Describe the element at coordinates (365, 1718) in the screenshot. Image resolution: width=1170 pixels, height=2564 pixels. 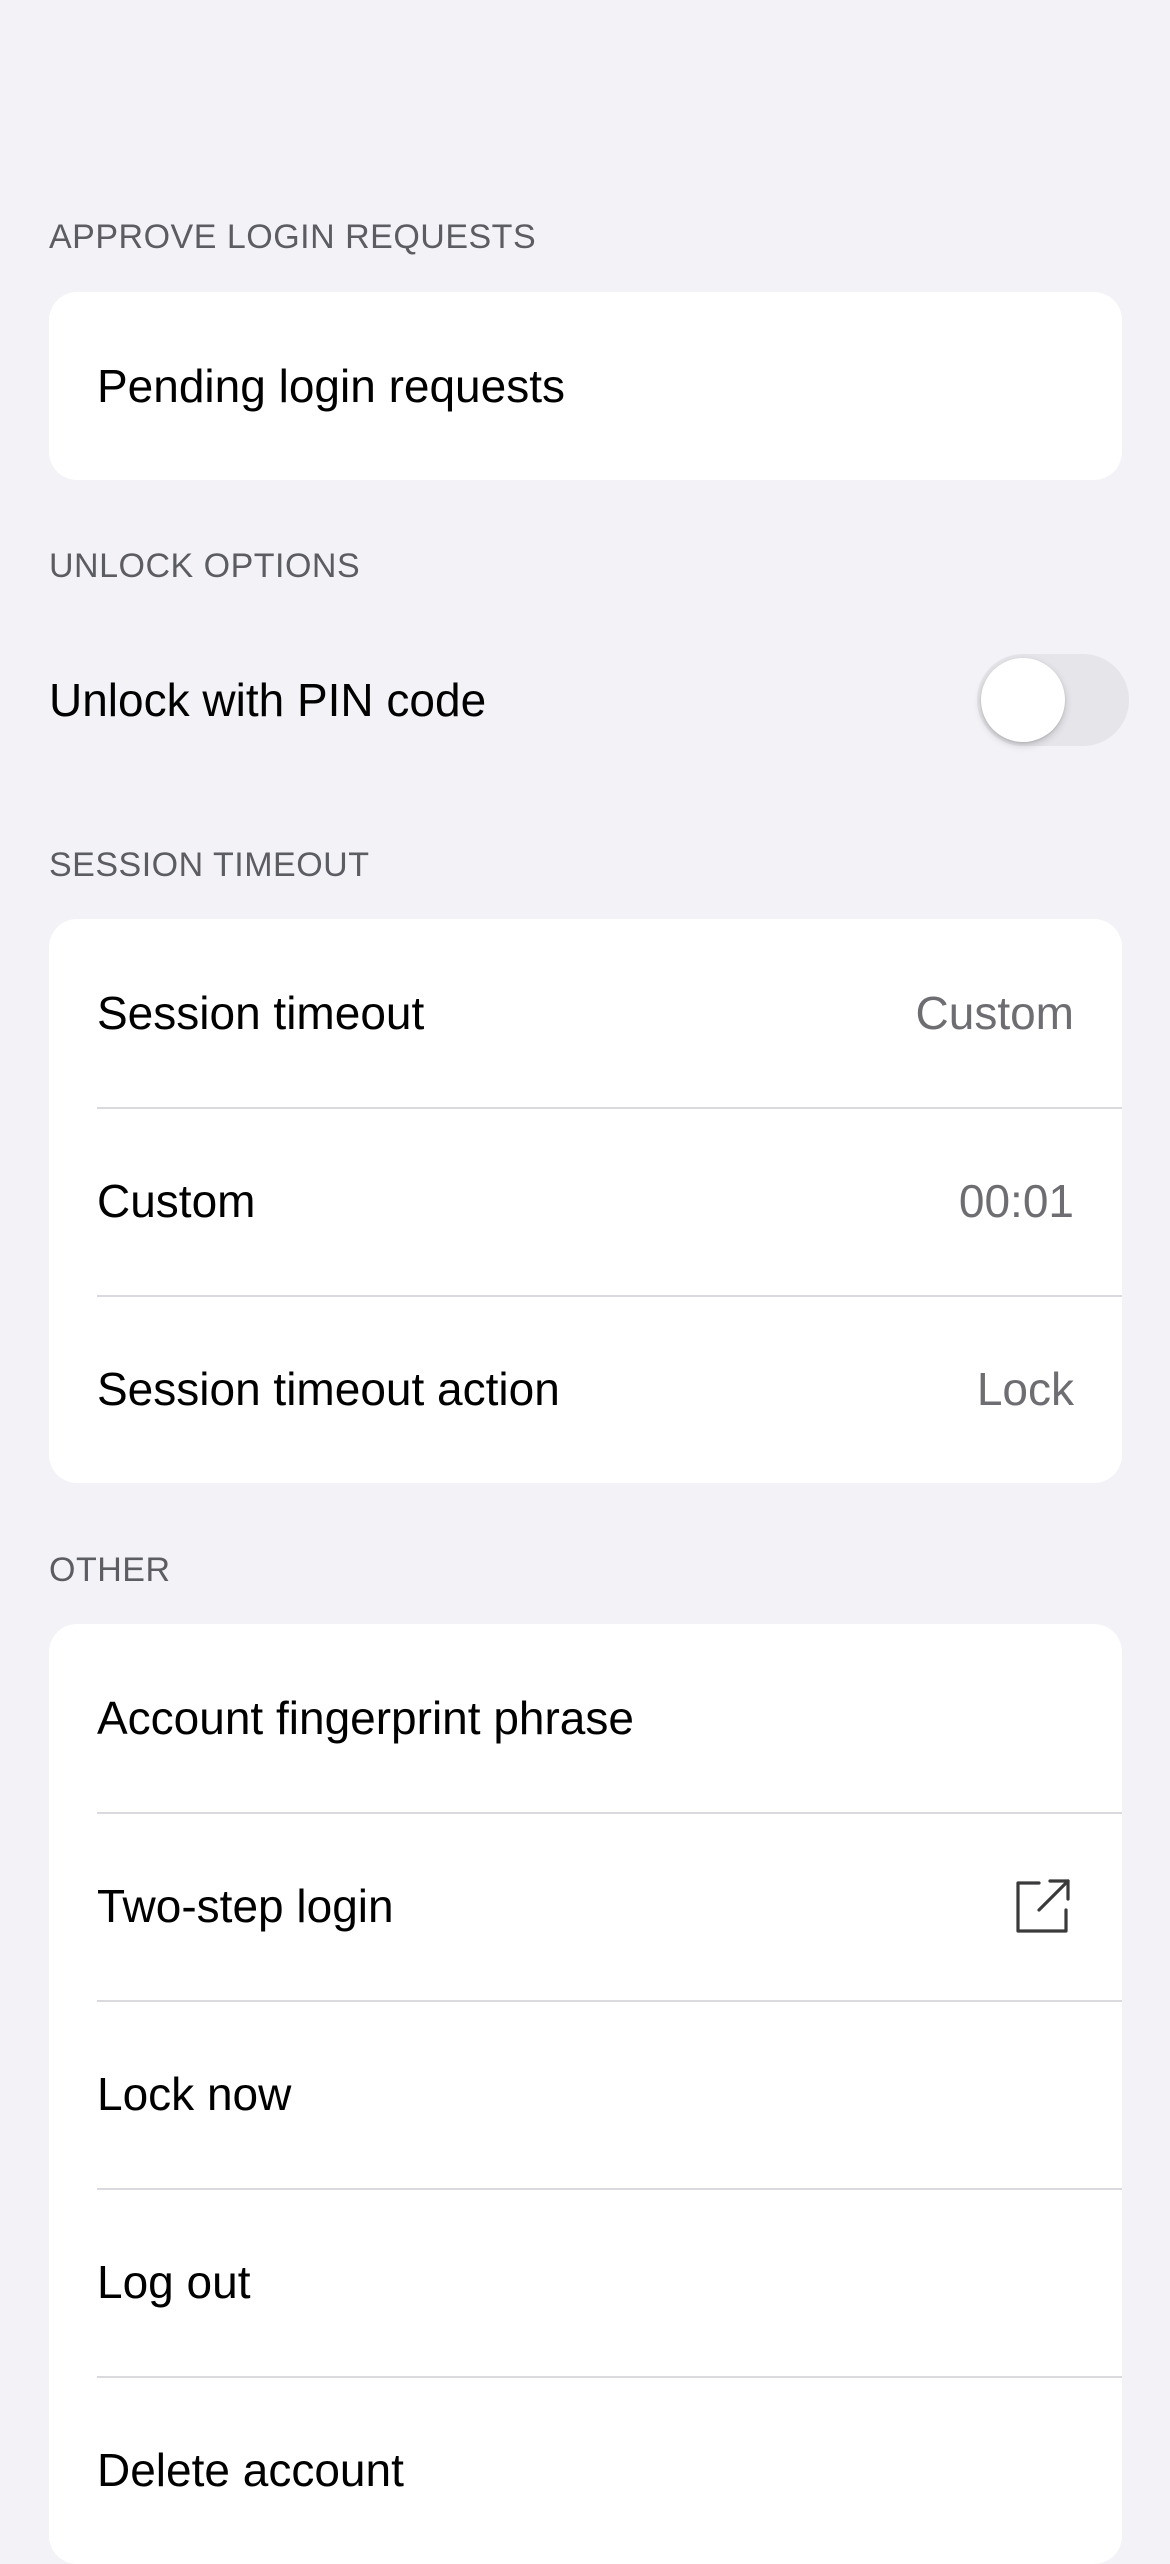
I see `account-fingerprint-label: Account fingerprint phrase` at that location.